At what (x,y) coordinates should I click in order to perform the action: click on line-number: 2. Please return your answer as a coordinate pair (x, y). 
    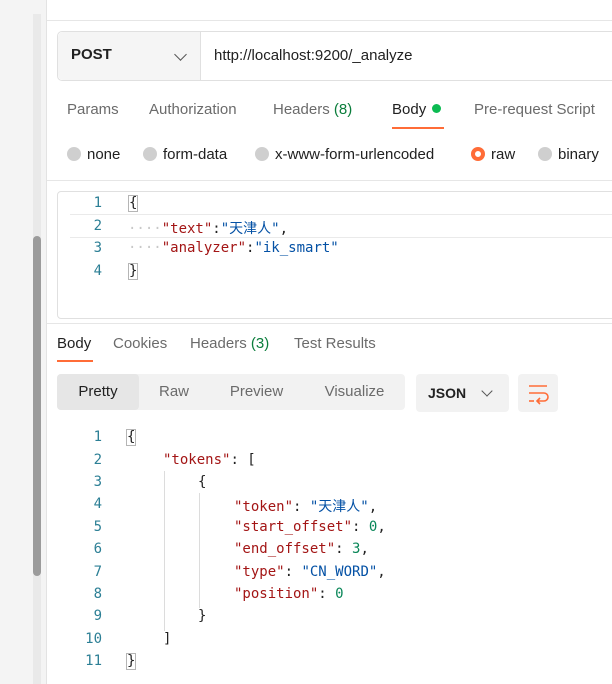
    Looking at the image, I should click on (97, 460).